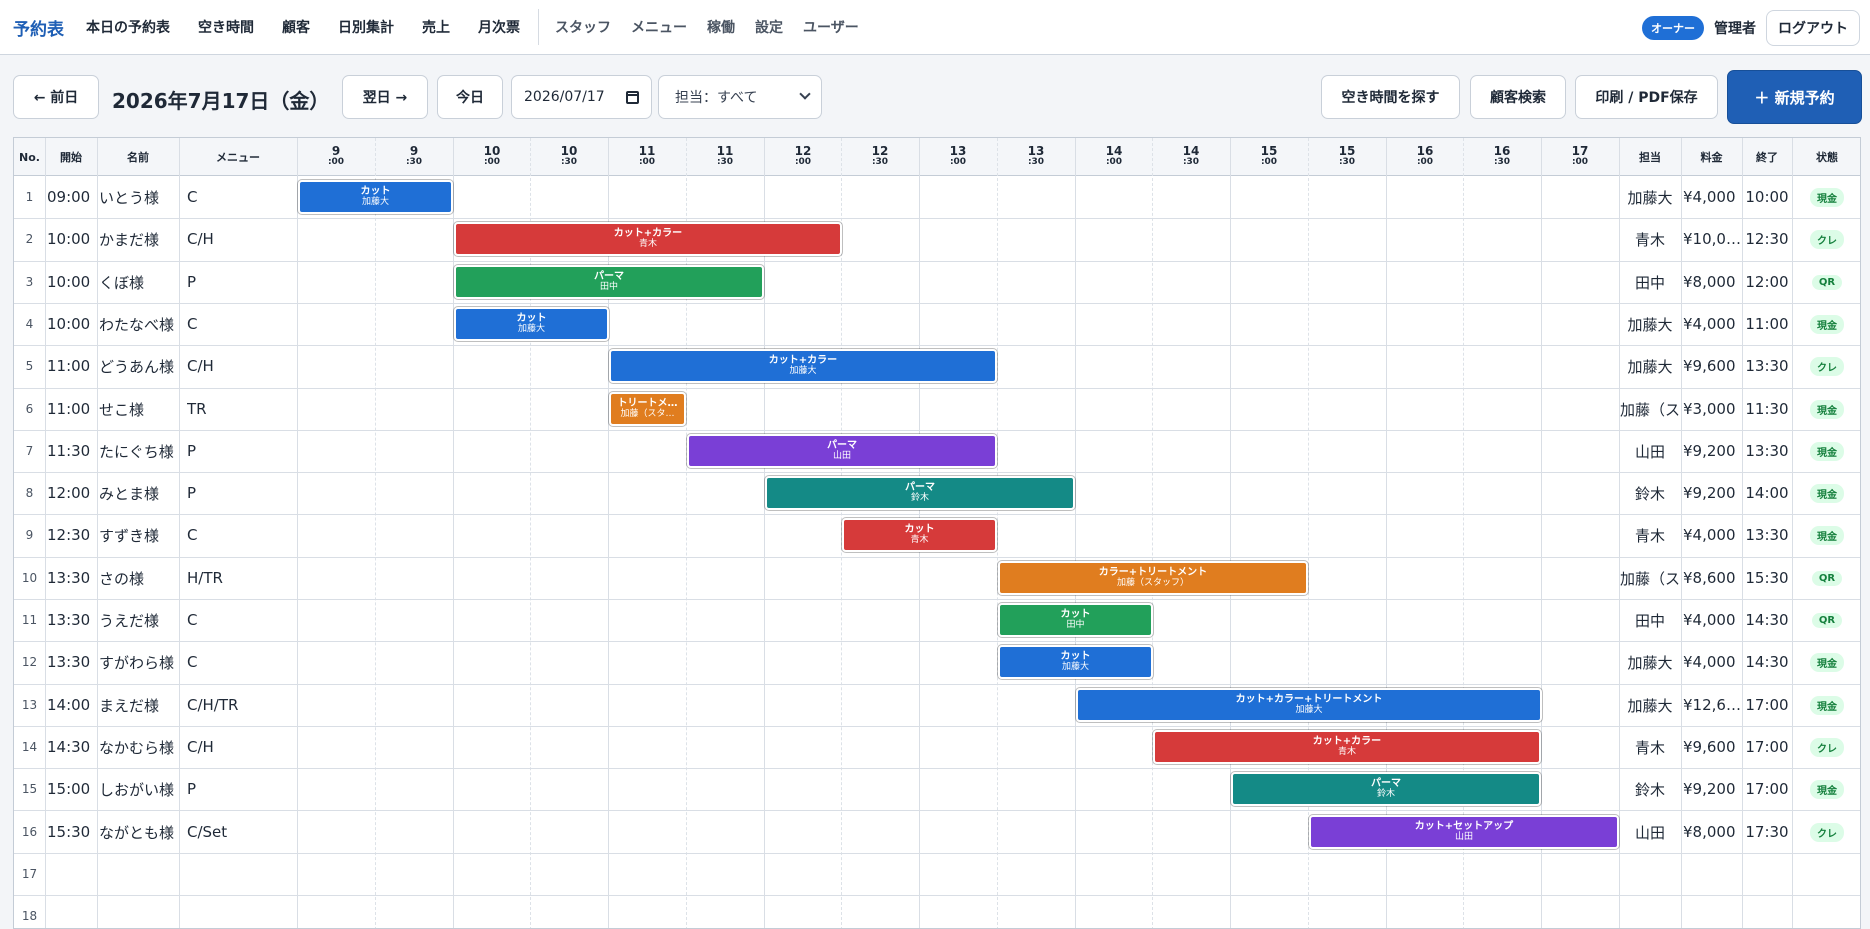 The image size is (1870, 929). I want to click on staff-name: 加藤（ス, so click(1649, 578).